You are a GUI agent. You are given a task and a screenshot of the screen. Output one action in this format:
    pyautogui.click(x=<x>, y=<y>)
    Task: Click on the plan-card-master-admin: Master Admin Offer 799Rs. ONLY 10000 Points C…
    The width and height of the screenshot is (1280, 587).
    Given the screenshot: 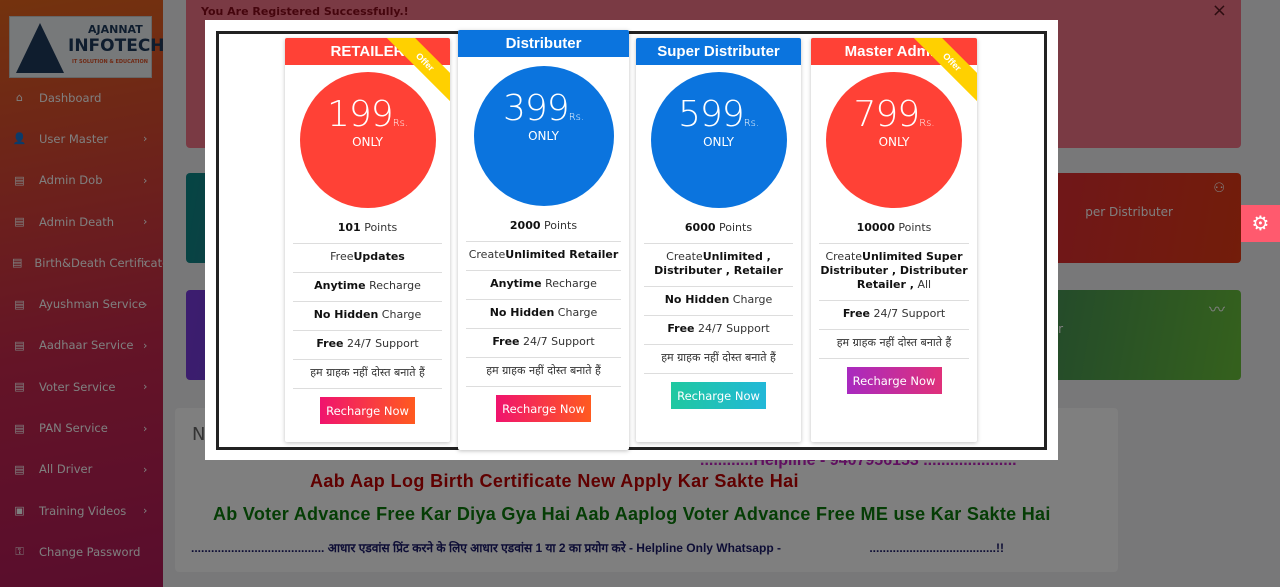 What is the action you would take?
    pyautogui.click(x=894, y=240)
    